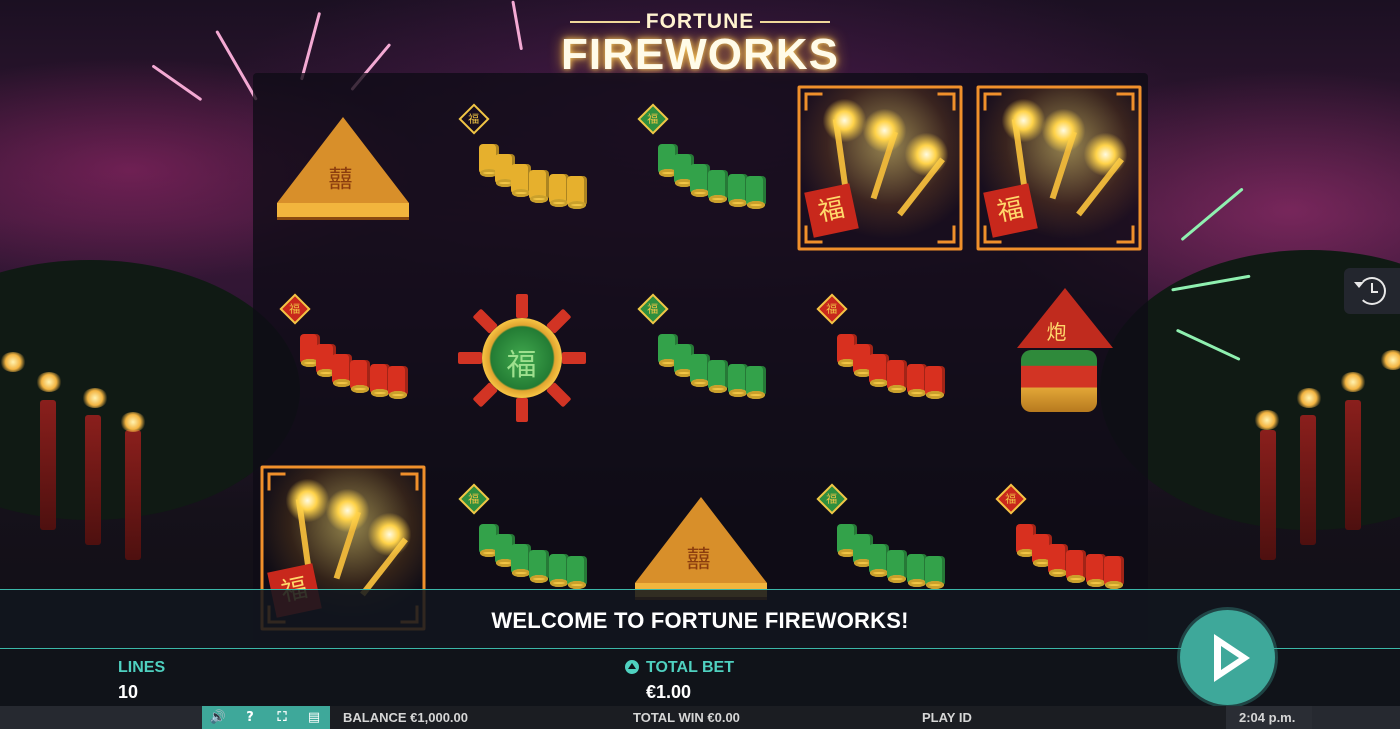 Image resolution: width=1400 pixels, height=729 pixels. I want to click on fullscreen-icon: ⛶, so click(282, 717).